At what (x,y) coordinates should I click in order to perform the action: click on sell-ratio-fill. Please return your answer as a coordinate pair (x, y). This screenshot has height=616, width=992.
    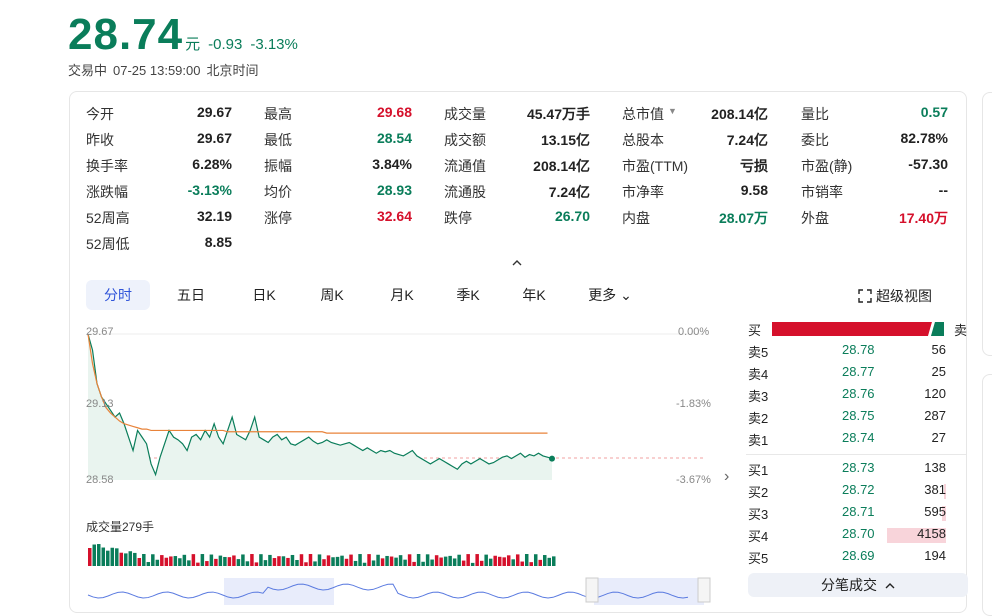
    Looking at the image, I should click on (937, 329).